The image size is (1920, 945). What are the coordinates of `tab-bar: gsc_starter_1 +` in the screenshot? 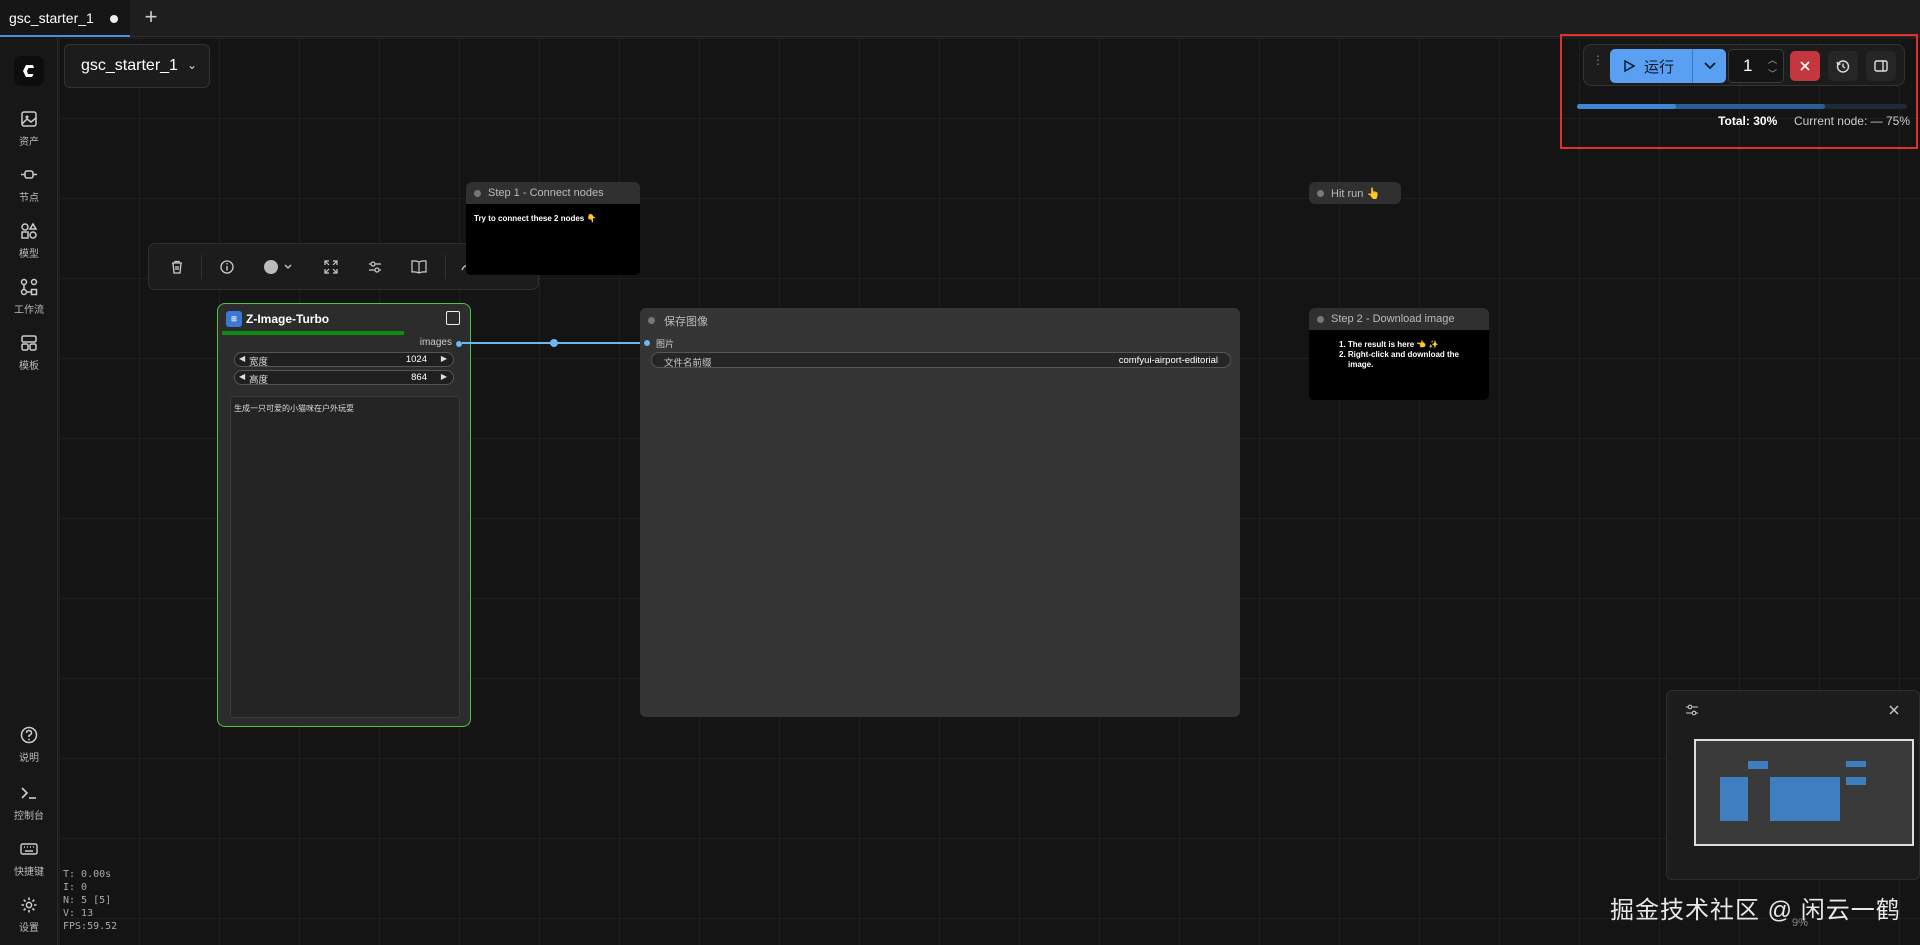 It's located at (960, 18).